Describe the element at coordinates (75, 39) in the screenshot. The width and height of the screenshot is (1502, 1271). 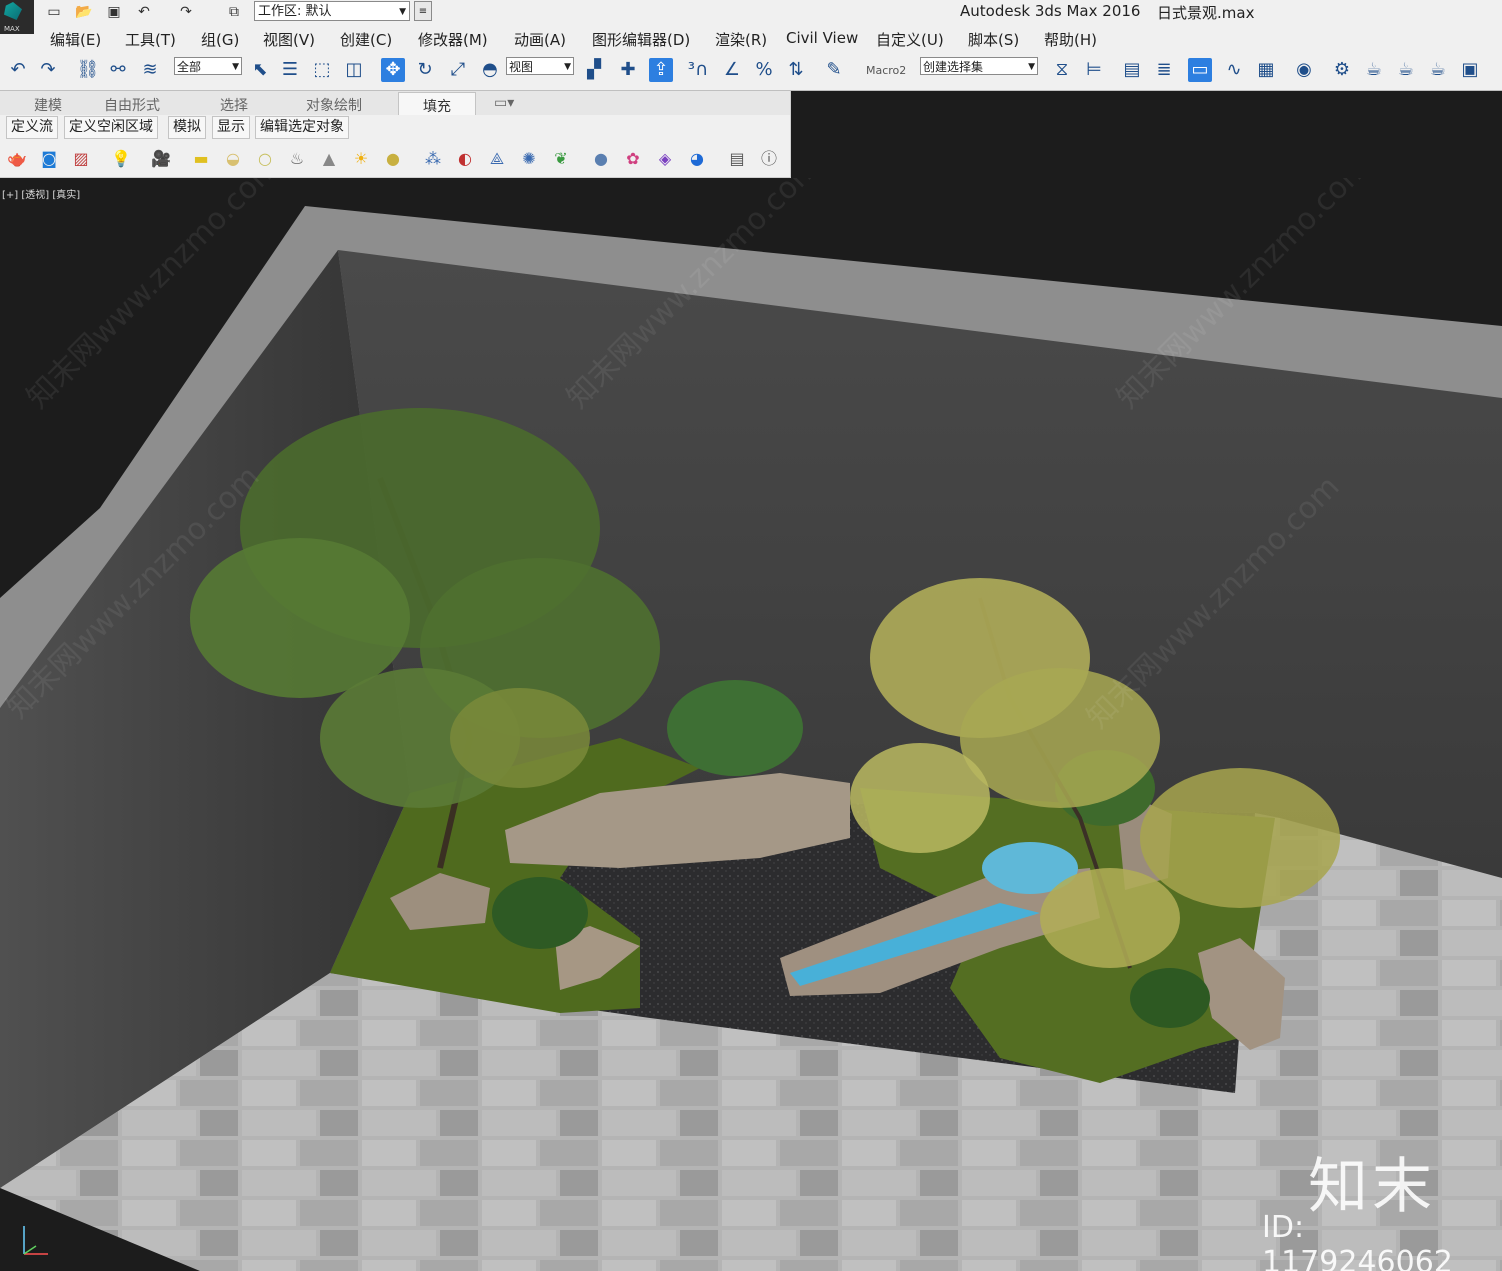
I see `menu-edit: 编辑(E)` at that location.